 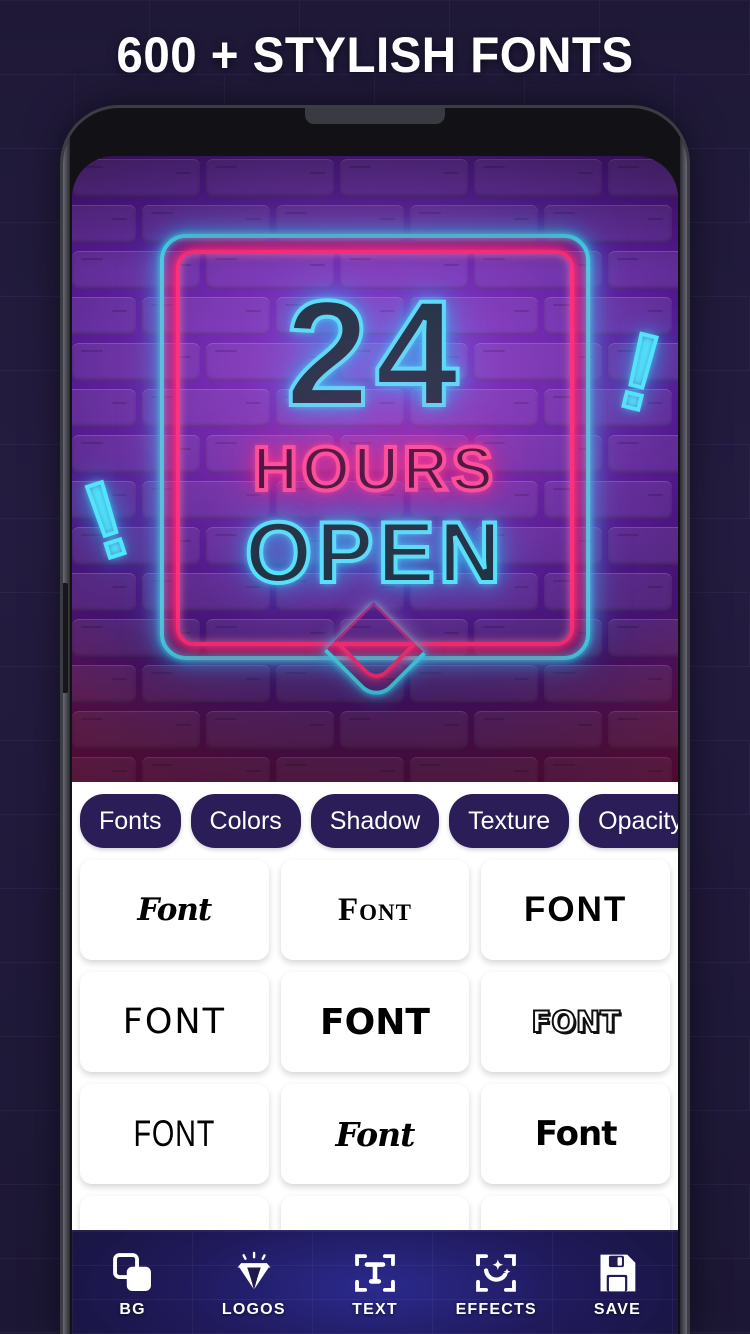 I want to click on nav-item-label: TEXT, so click(x=375, y=1309).